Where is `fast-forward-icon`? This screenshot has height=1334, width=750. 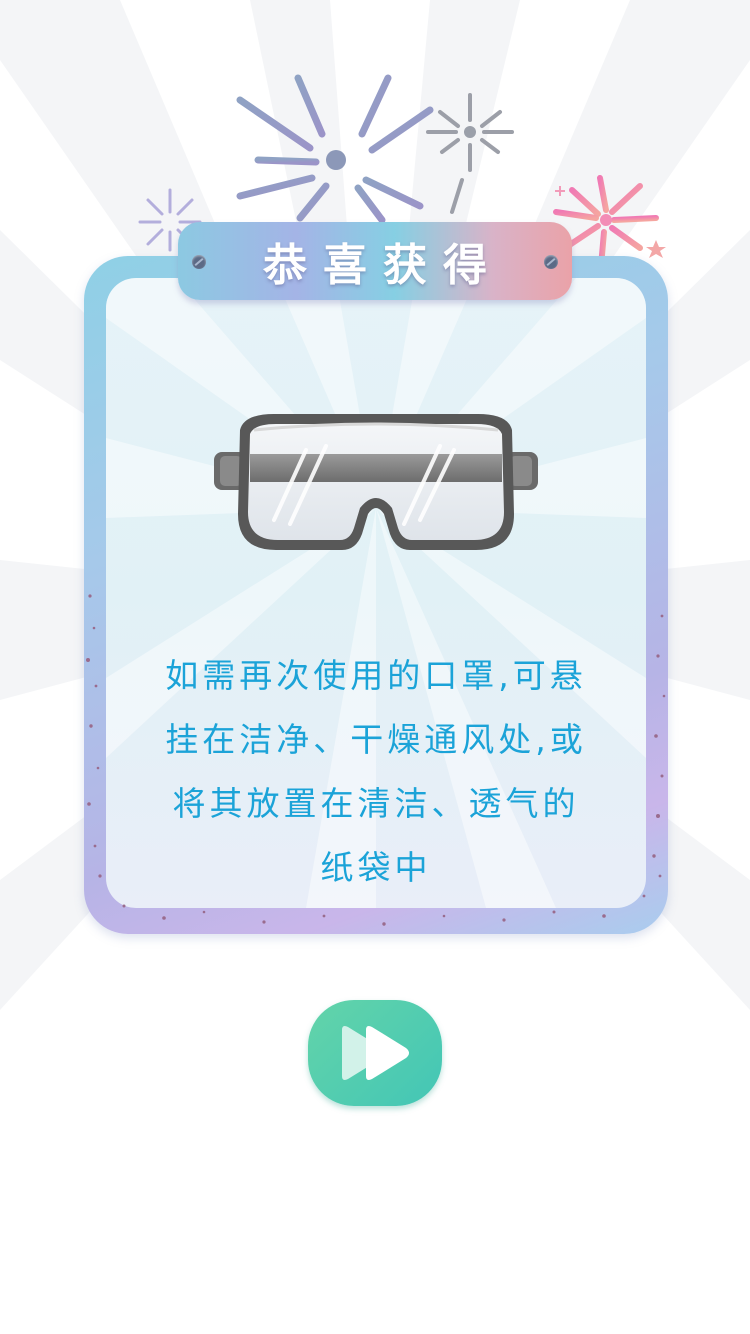
fast-forward-icon is located at coordinates (375, 1053).